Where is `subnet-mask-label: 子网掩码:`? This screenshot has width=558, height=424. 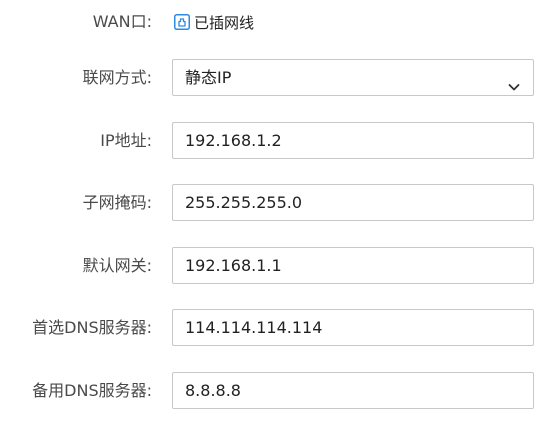
subnet-mask-label: 子网掩码: is located at coordinates (117, 202).